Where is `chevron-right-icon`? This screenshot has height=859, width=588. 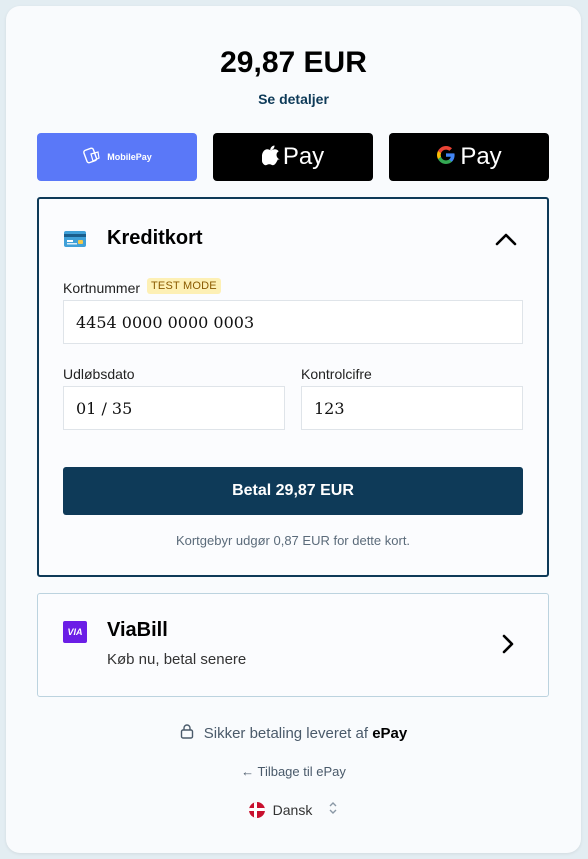 chevron-right-icon is located at coordinates (508, 646).